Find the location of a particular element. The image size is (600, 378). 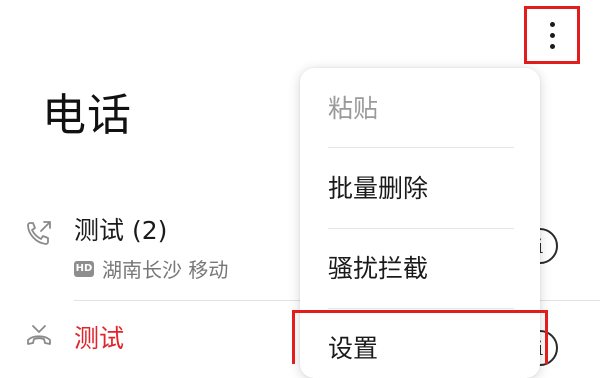

menu-item-spam-block: 骚扰拦截 is located at coordinates (421, 269).